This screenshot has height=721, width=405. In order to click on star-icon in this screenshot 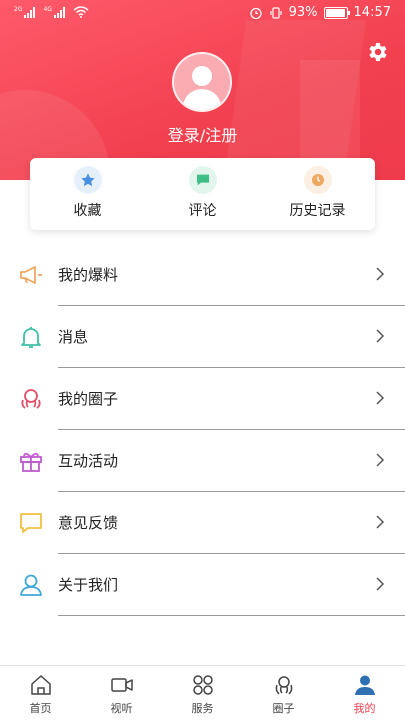, I will do `click(87, 180)`.